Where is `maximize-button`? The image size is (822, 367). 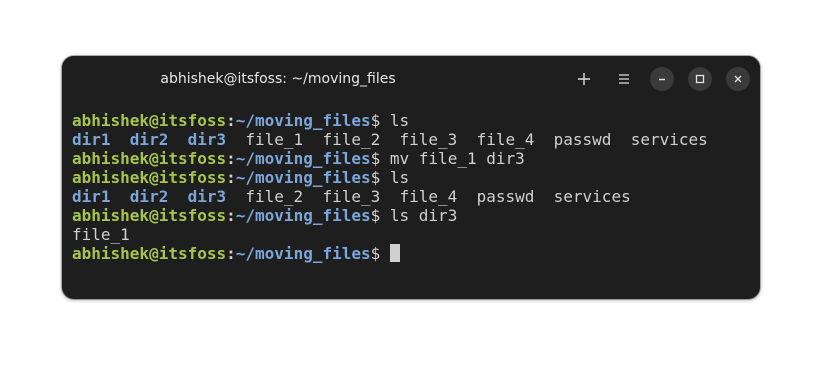 maximize-button is located at coordinates (700, 79).